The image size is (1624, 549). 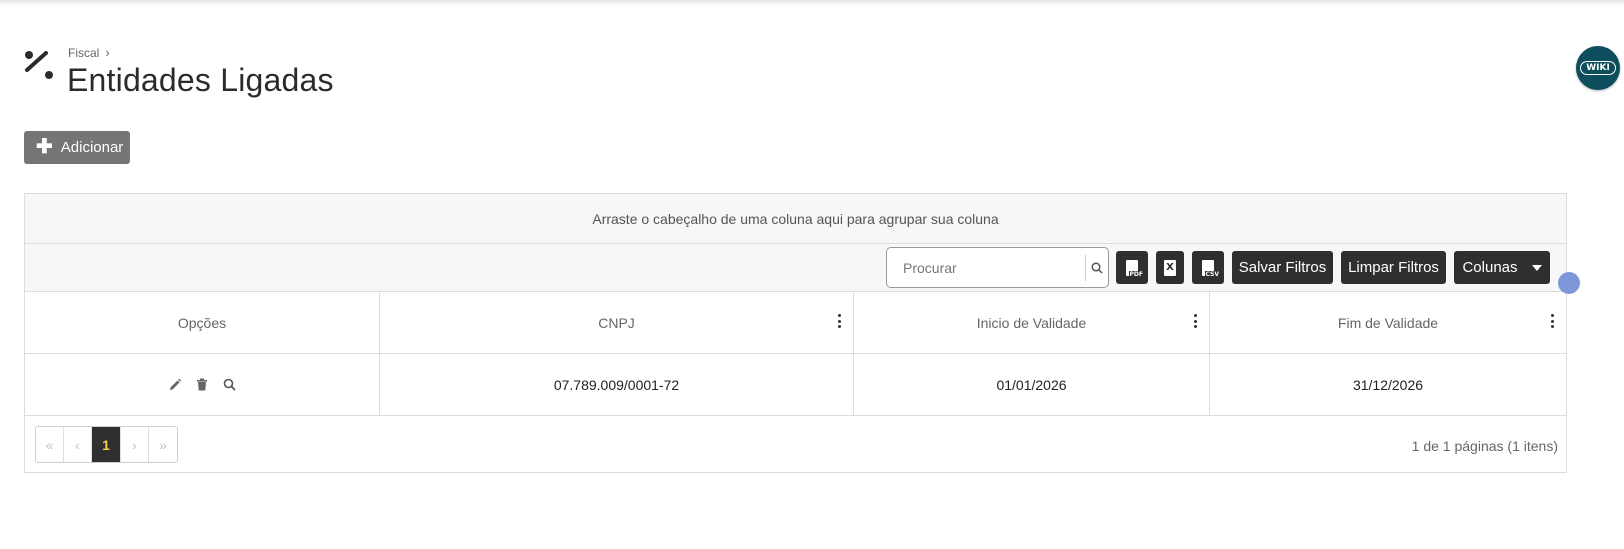 I want to click on column-header-fim-validade: Fim de Validade, so click(x=1388, y=322).